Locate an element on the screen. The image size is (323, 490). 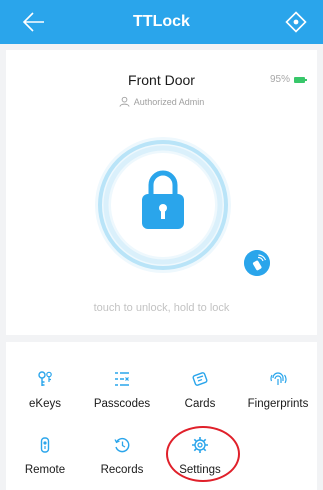
unlock-hint: touch to unlock, hold to lock is located at coordinates (161, 308).